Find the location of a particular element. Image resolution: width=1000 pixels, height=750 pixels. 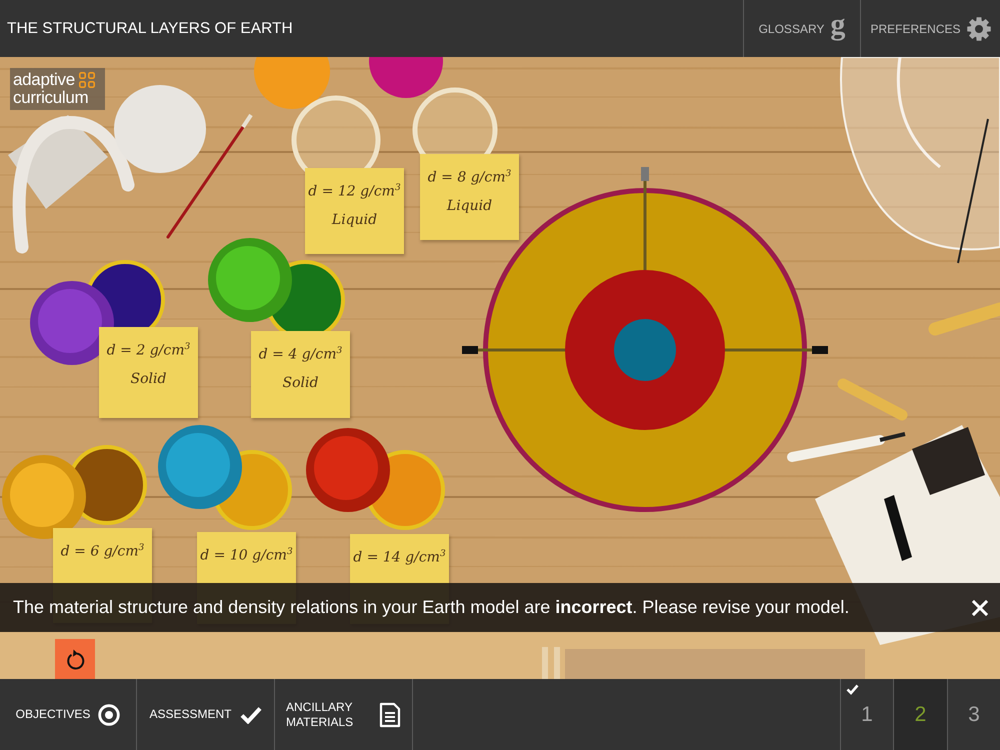

page-tab: 2 is located at coordinates (920, 714).